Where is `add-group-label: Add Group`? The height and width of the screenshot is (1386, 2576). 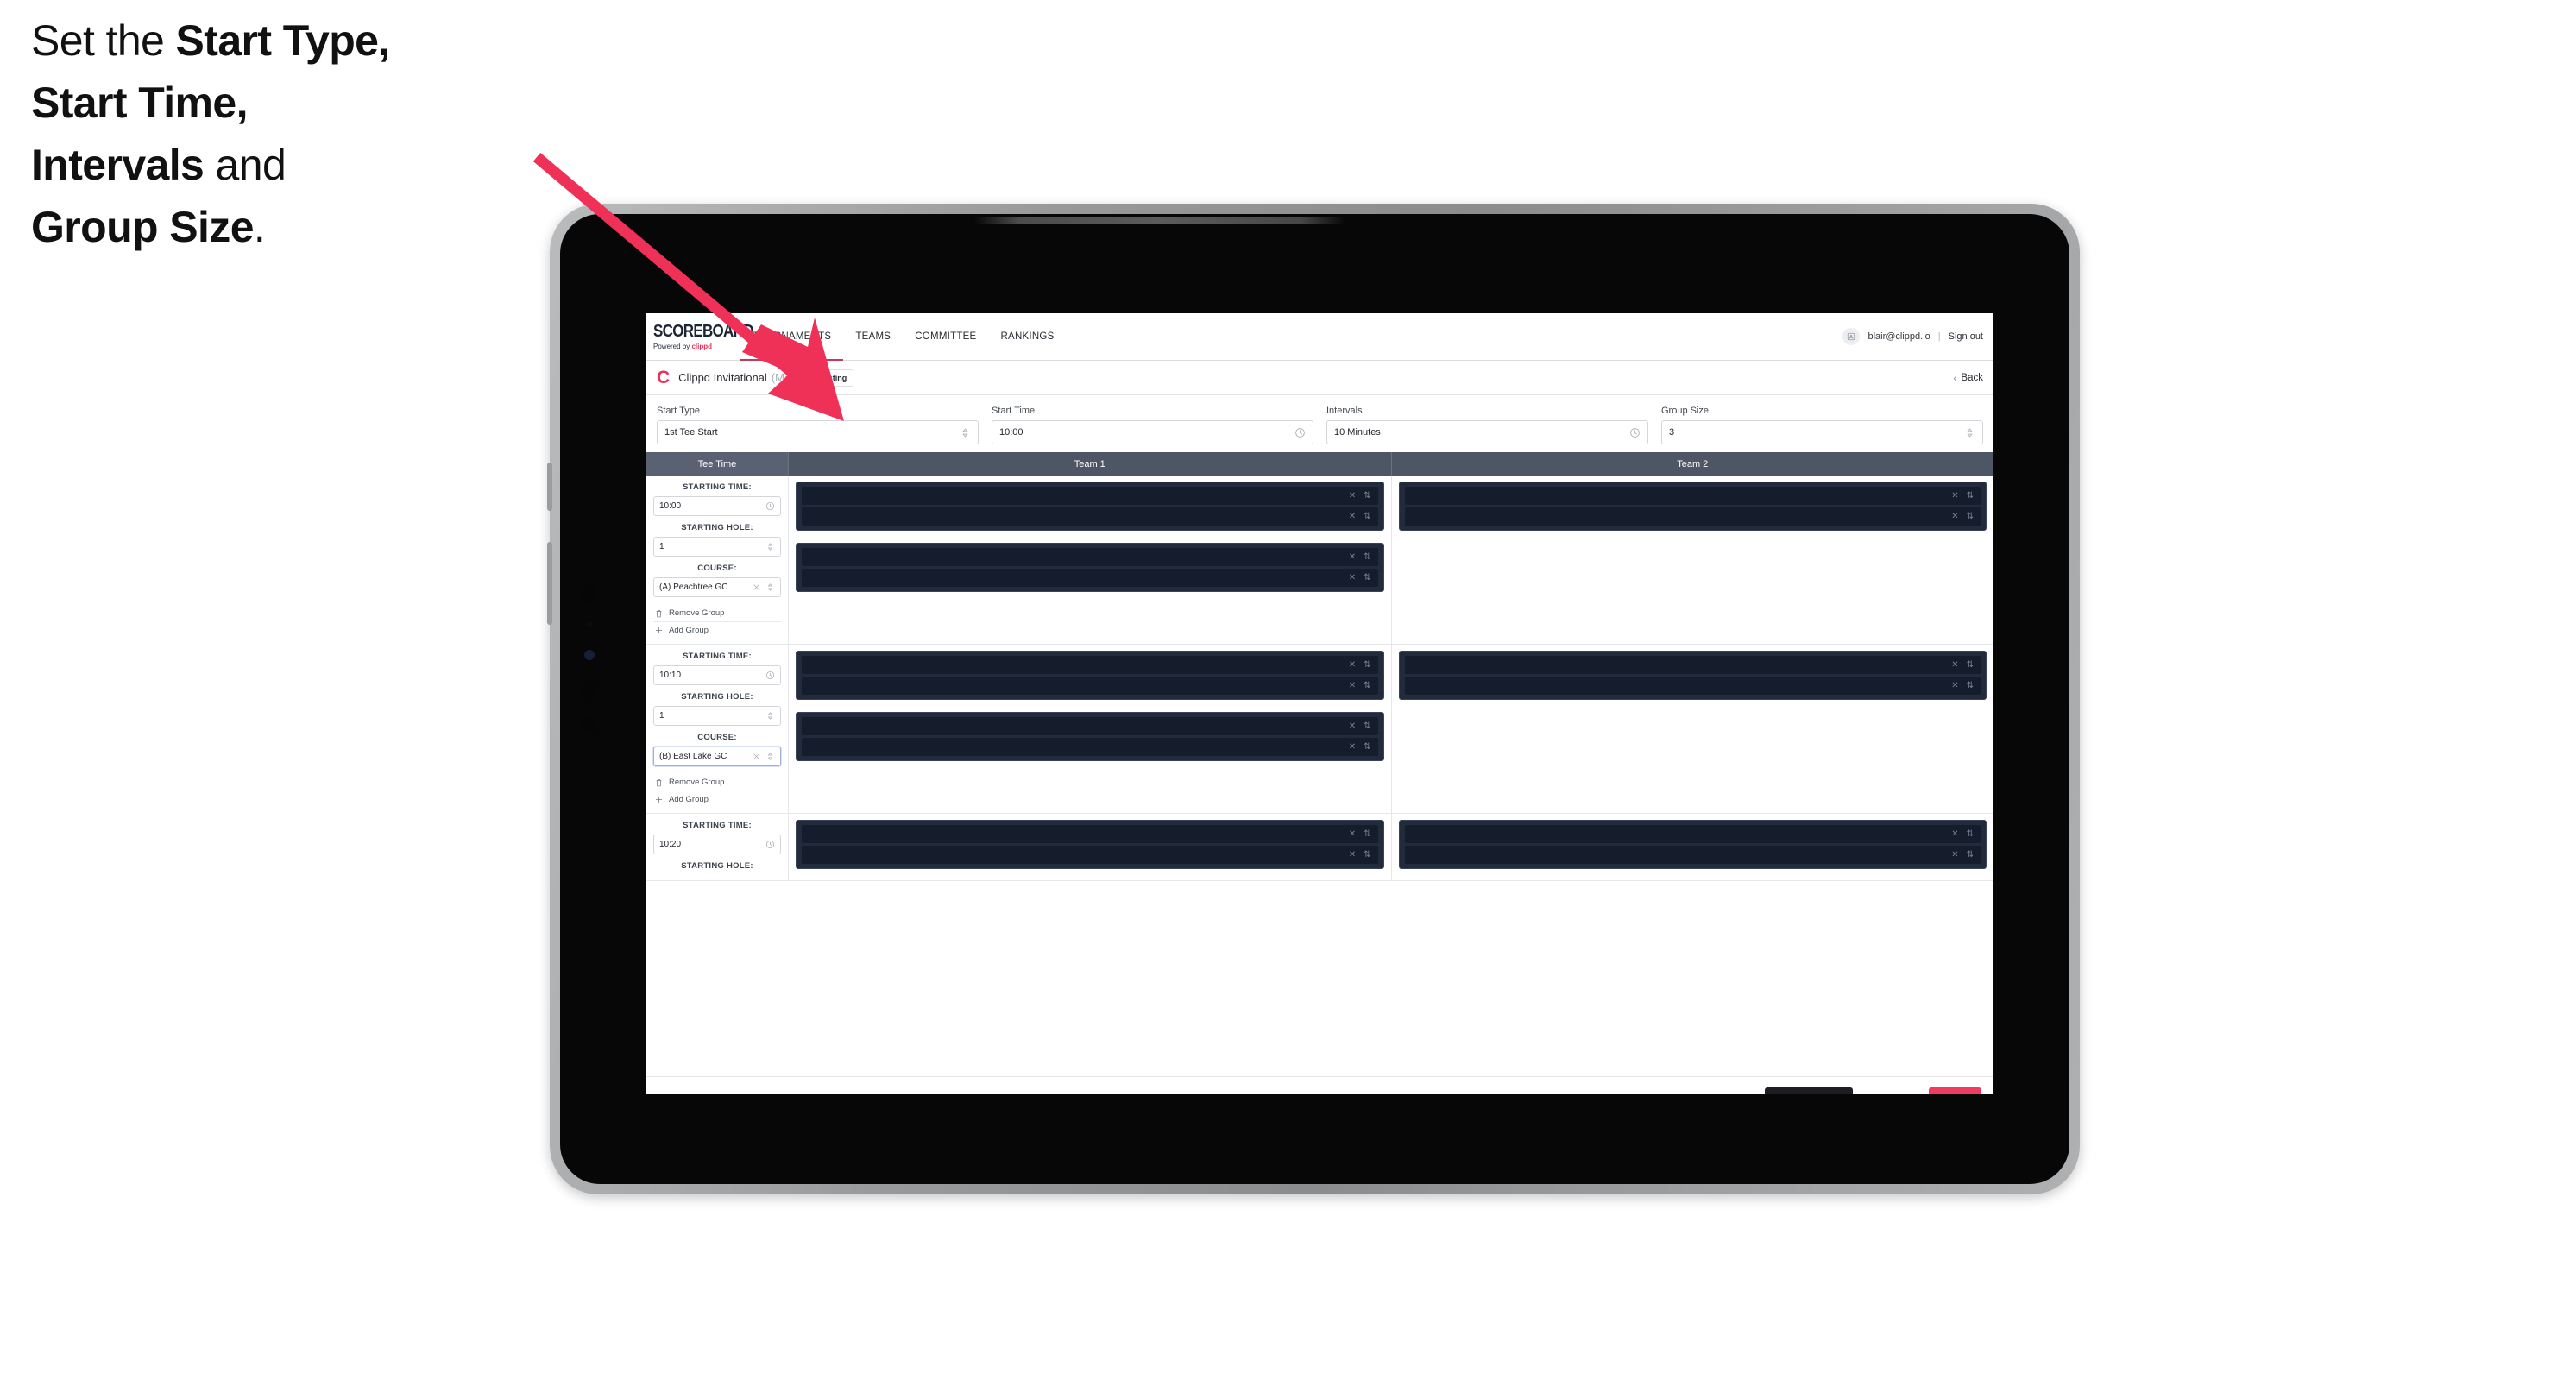
add-group-label: Add Group is located at coordinates (689, 800).